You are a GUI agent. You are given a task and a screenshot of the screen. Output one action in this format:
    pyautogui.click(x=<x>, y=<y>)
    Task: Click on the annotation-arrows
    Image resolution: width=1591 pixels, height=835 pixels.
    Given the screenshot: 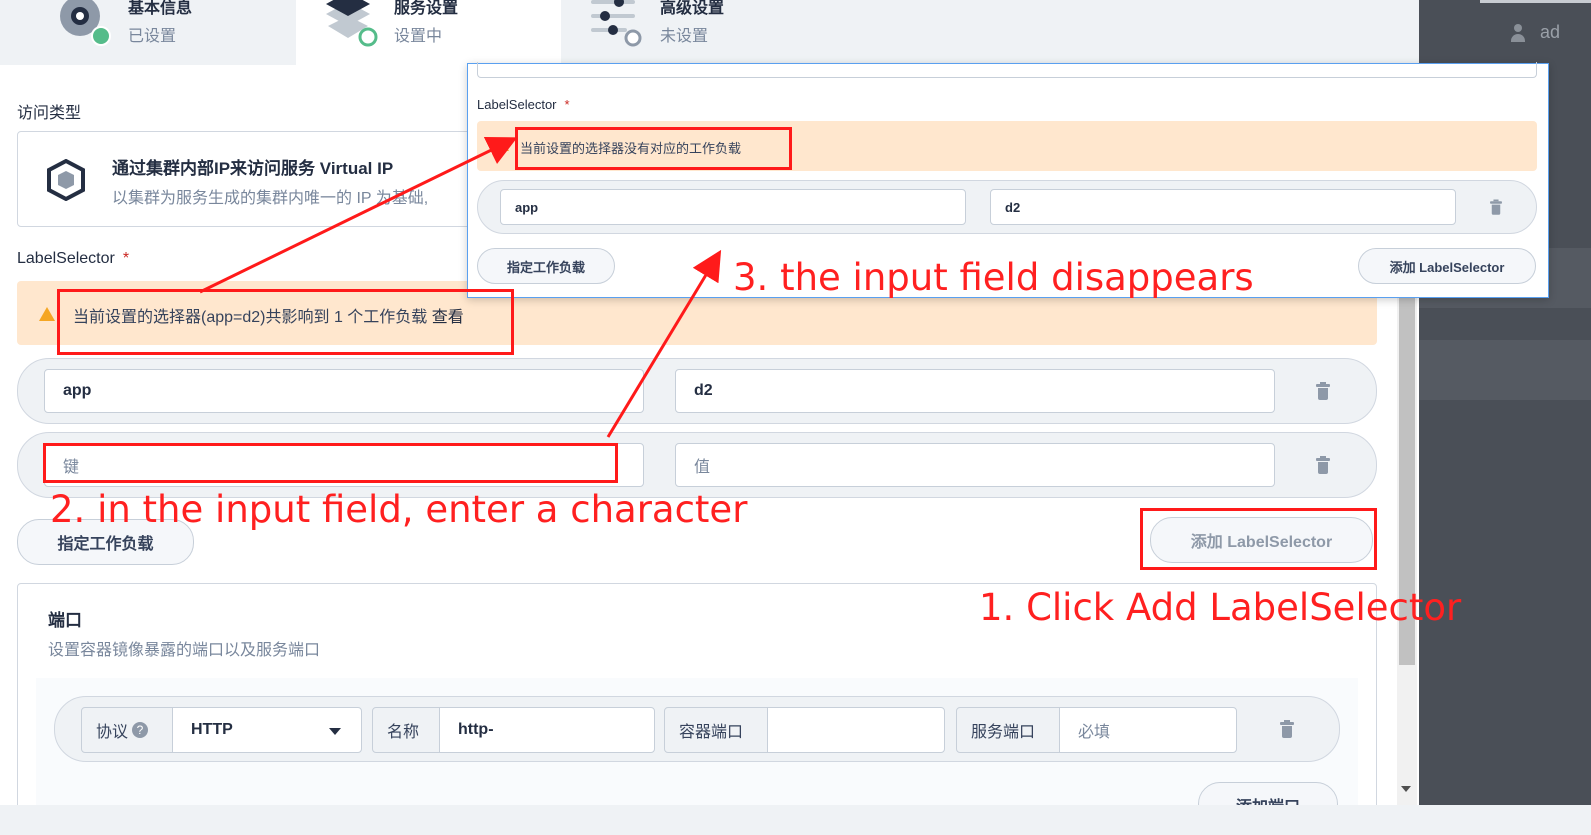 What is the action you would take?
    pyautogui.click(x=460, y=287)
    